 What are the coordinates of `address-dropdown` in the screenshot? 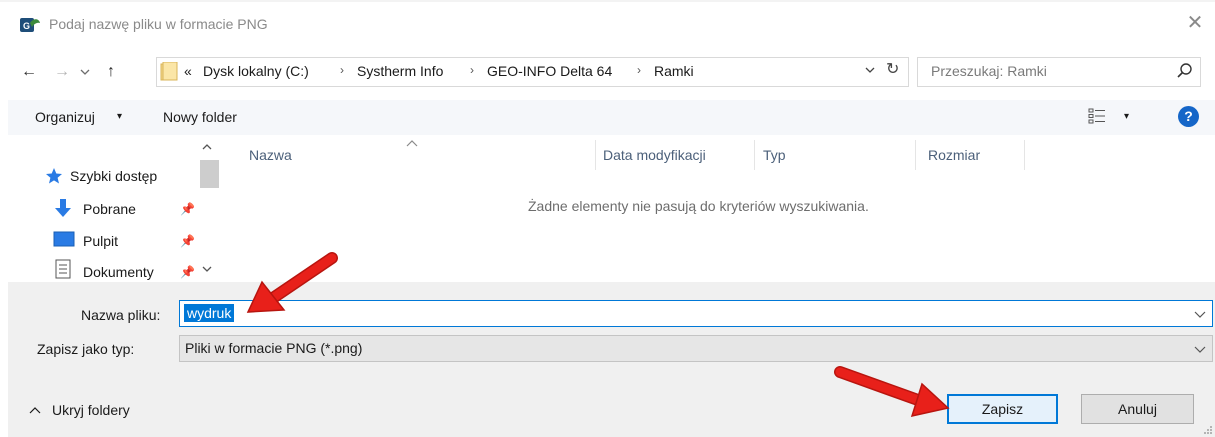 It's located at (870, 71).